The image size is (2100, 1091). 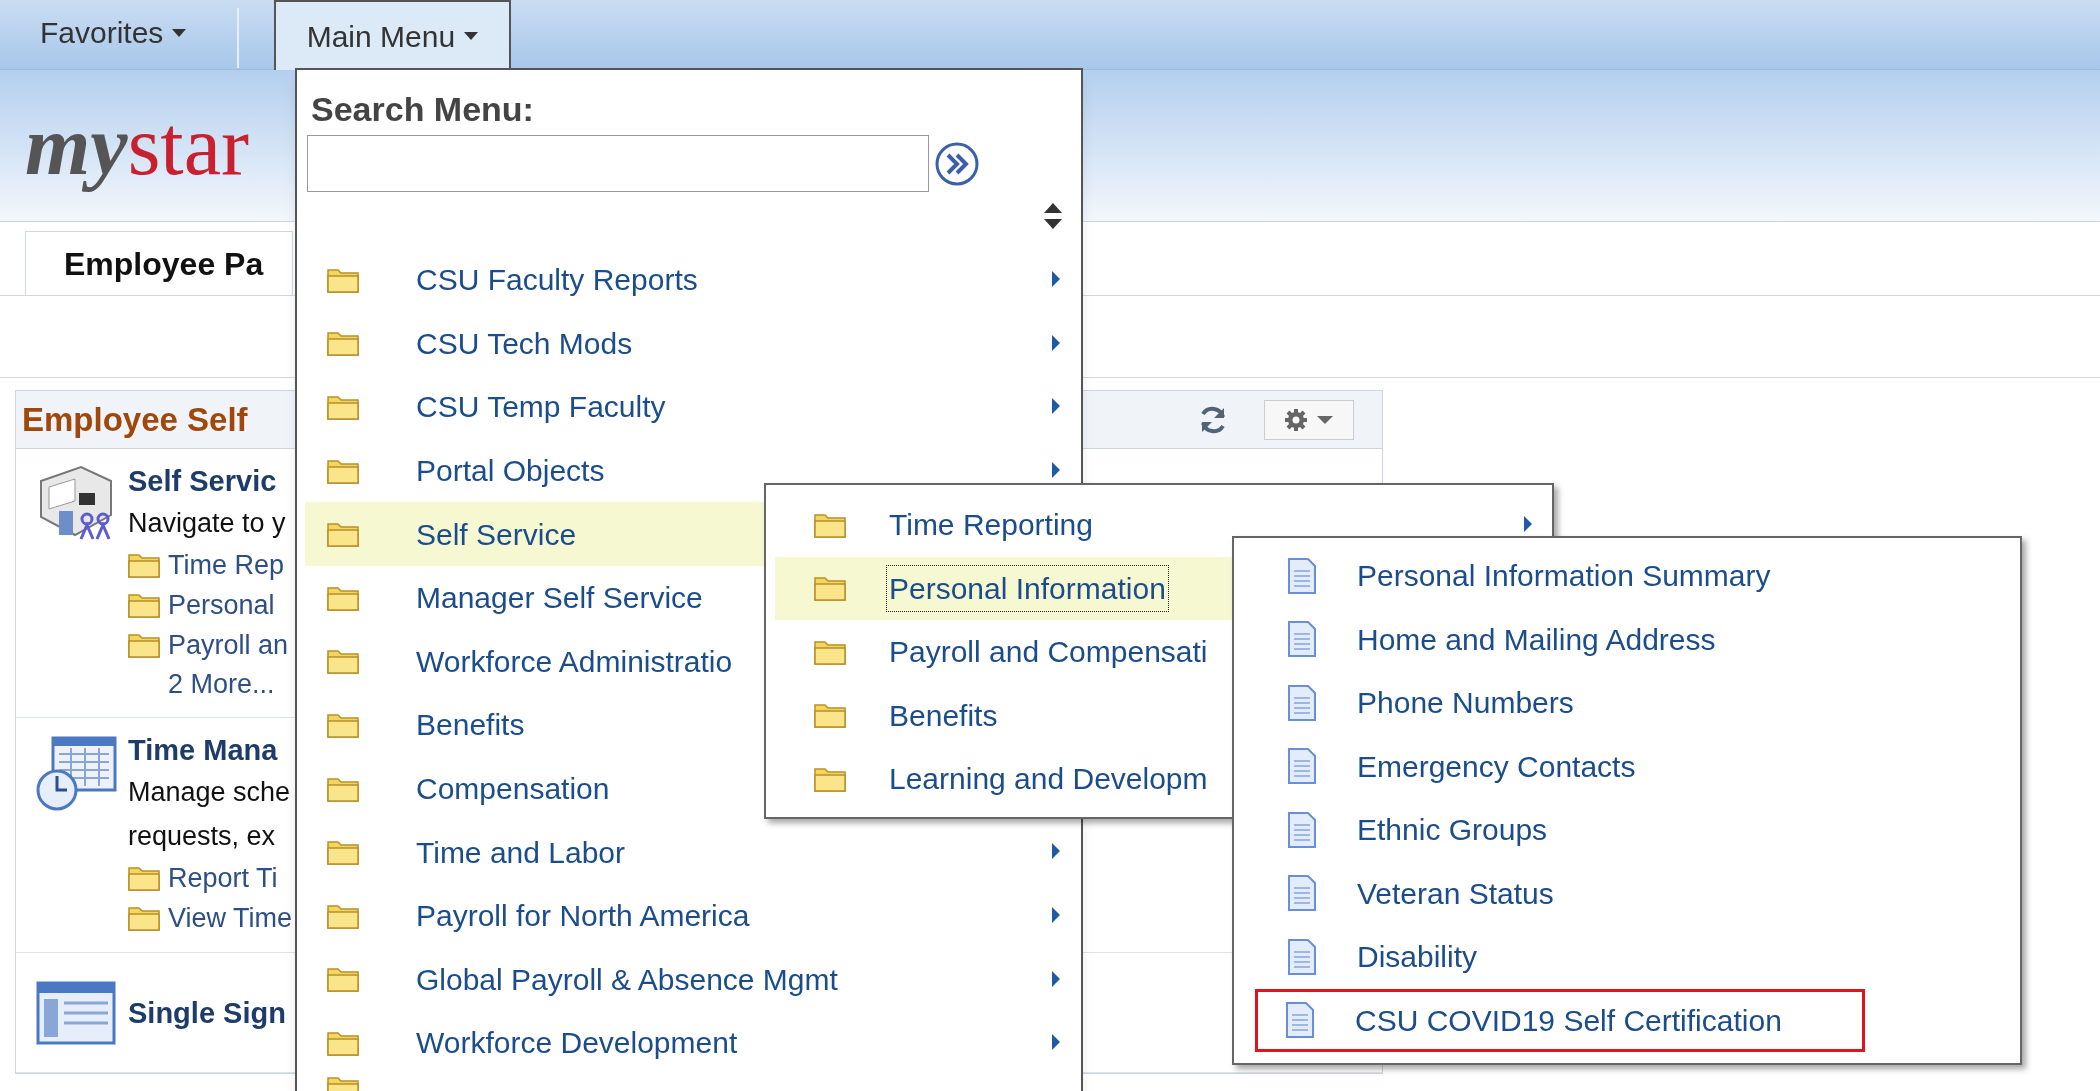 I want to click on menu-item: Veteran Status, so click(x=1639, y=893).